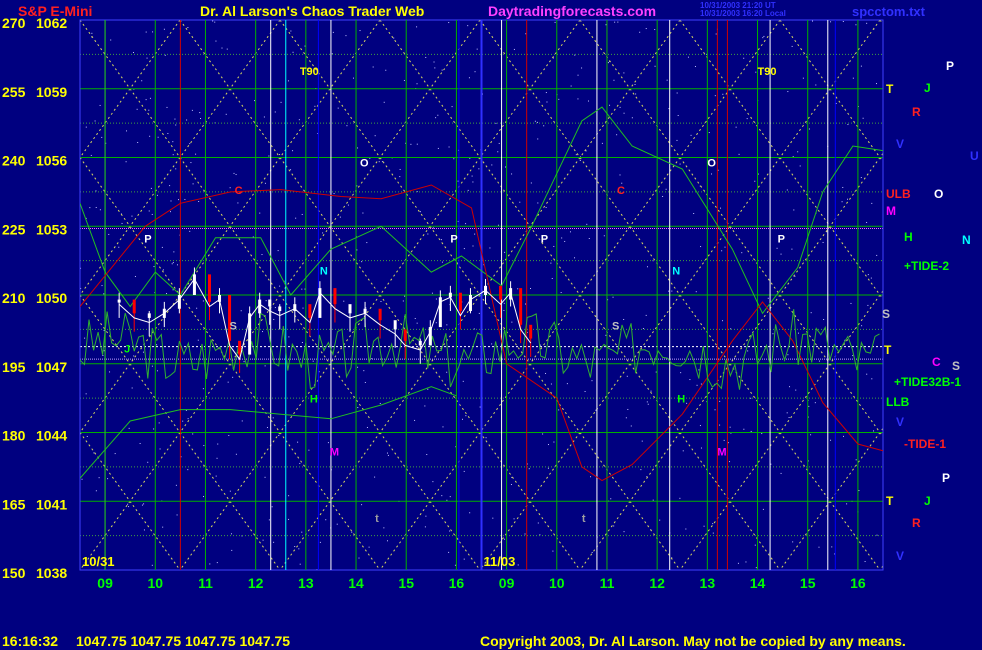 This screenshot has height=650, width=982. What do you see at coordinates (890, 501) in the screenshot?
I see `legend-item: T` at bounding box center [890, 501].